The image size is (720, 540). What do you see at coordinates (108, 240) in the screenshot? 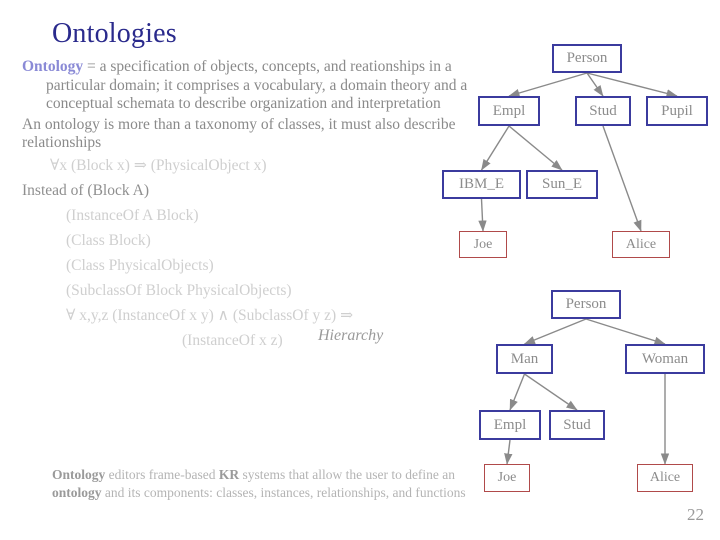
I see `formula-line: (Class Block)` at bounding box center [108, 240].